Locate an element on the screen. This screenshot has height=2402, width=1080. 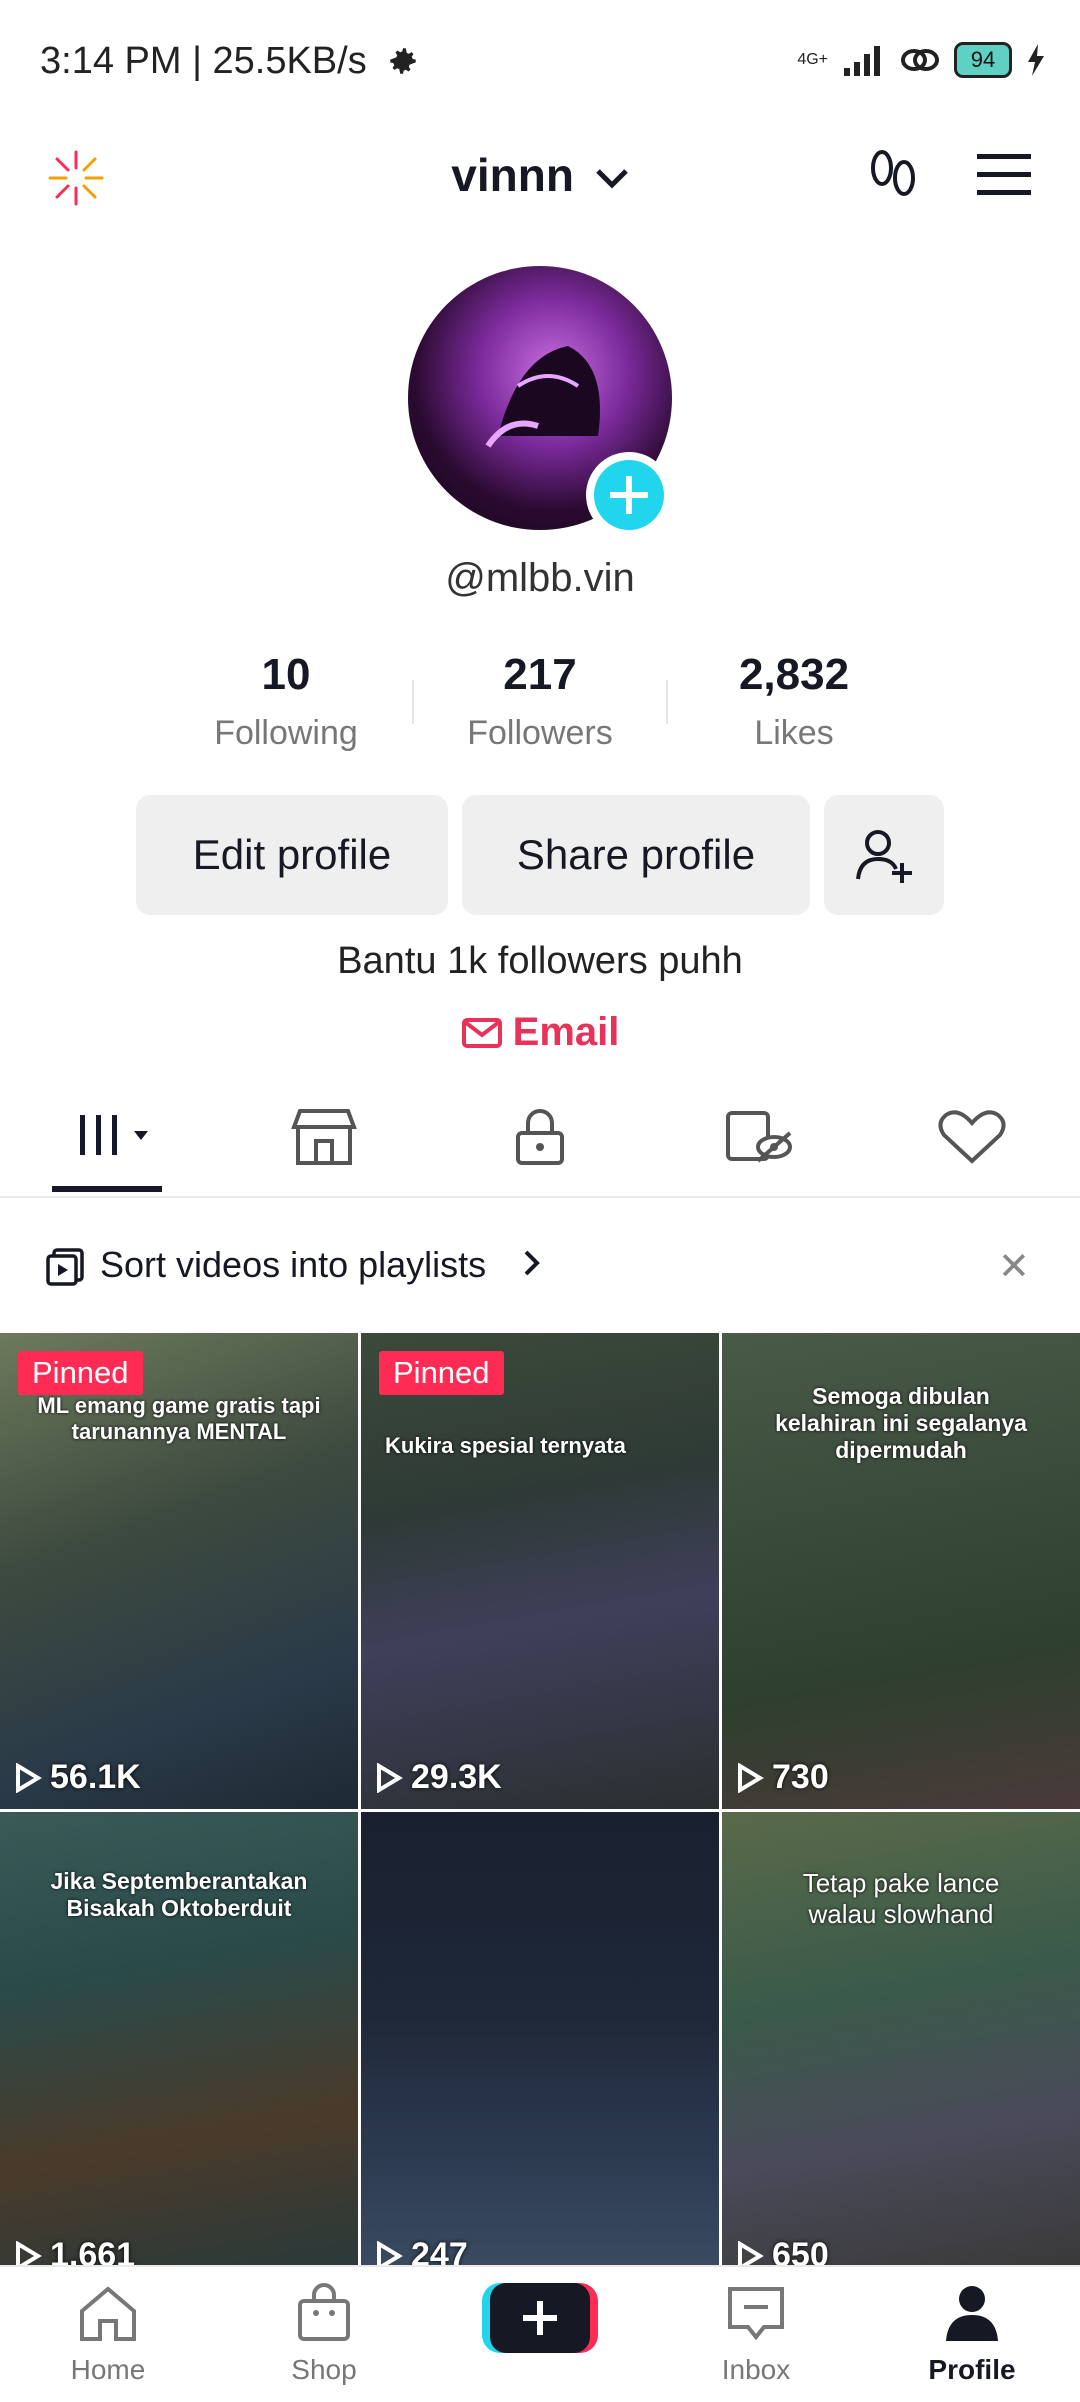
shopping-bag-icon is located at coordinates (324, 2312).